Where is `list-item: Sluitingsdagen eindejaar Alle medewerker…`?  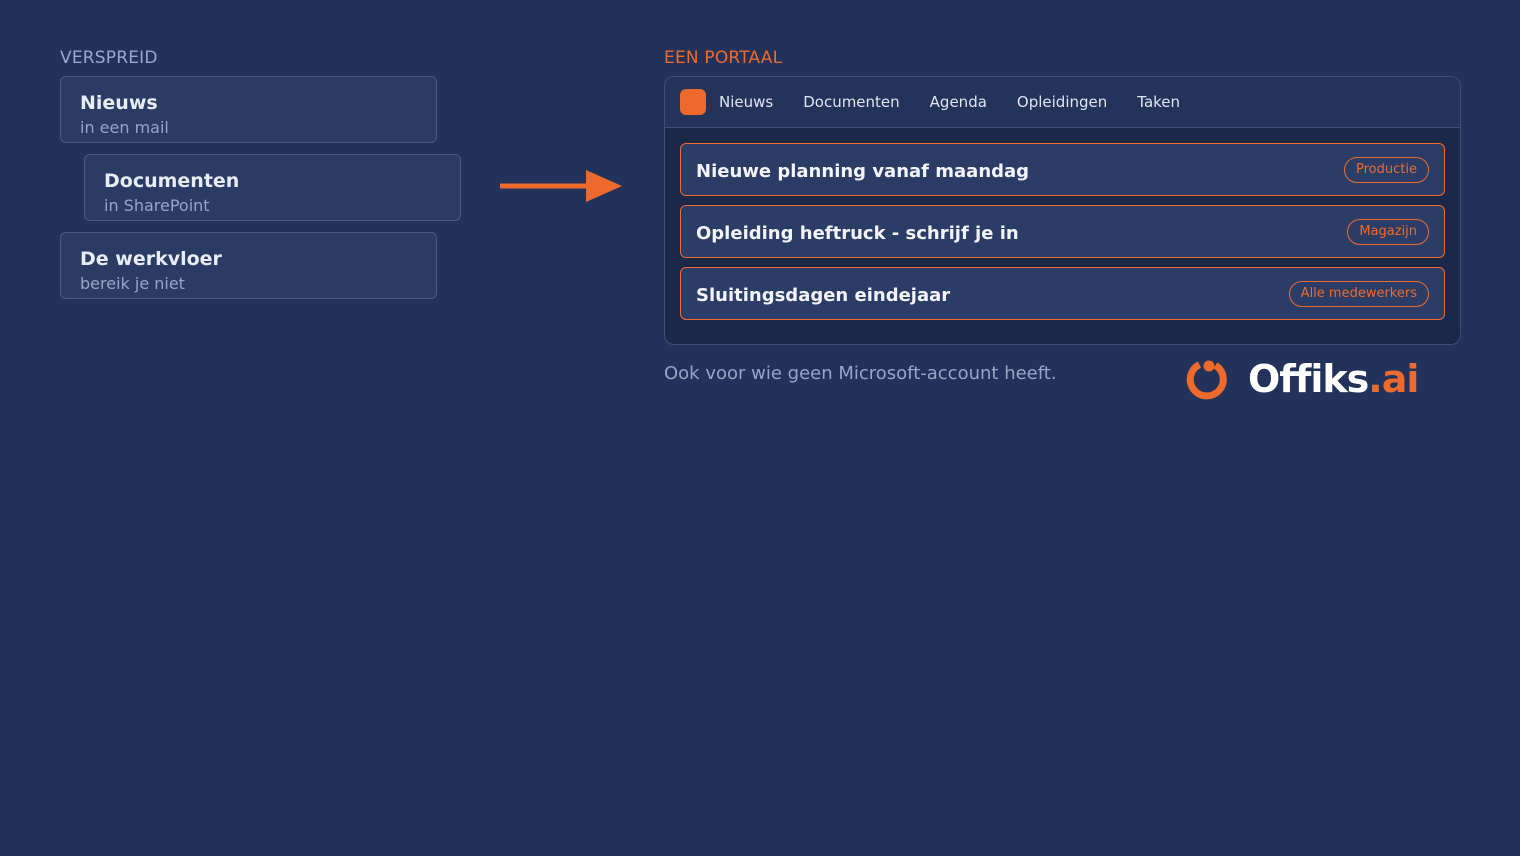 list-item: Sluitingsdagen eindejaar Alle medewerker… is located at coordinates (1062, 293).